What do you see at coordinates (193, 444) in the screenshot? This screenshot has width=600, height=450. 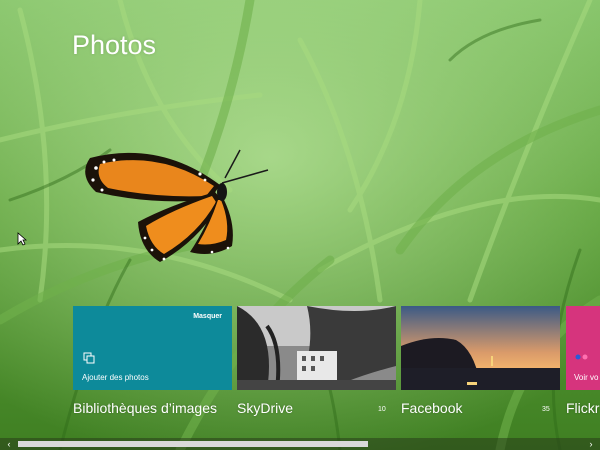 I see `scrollbar-thumb` at bounding box center [193, 444].